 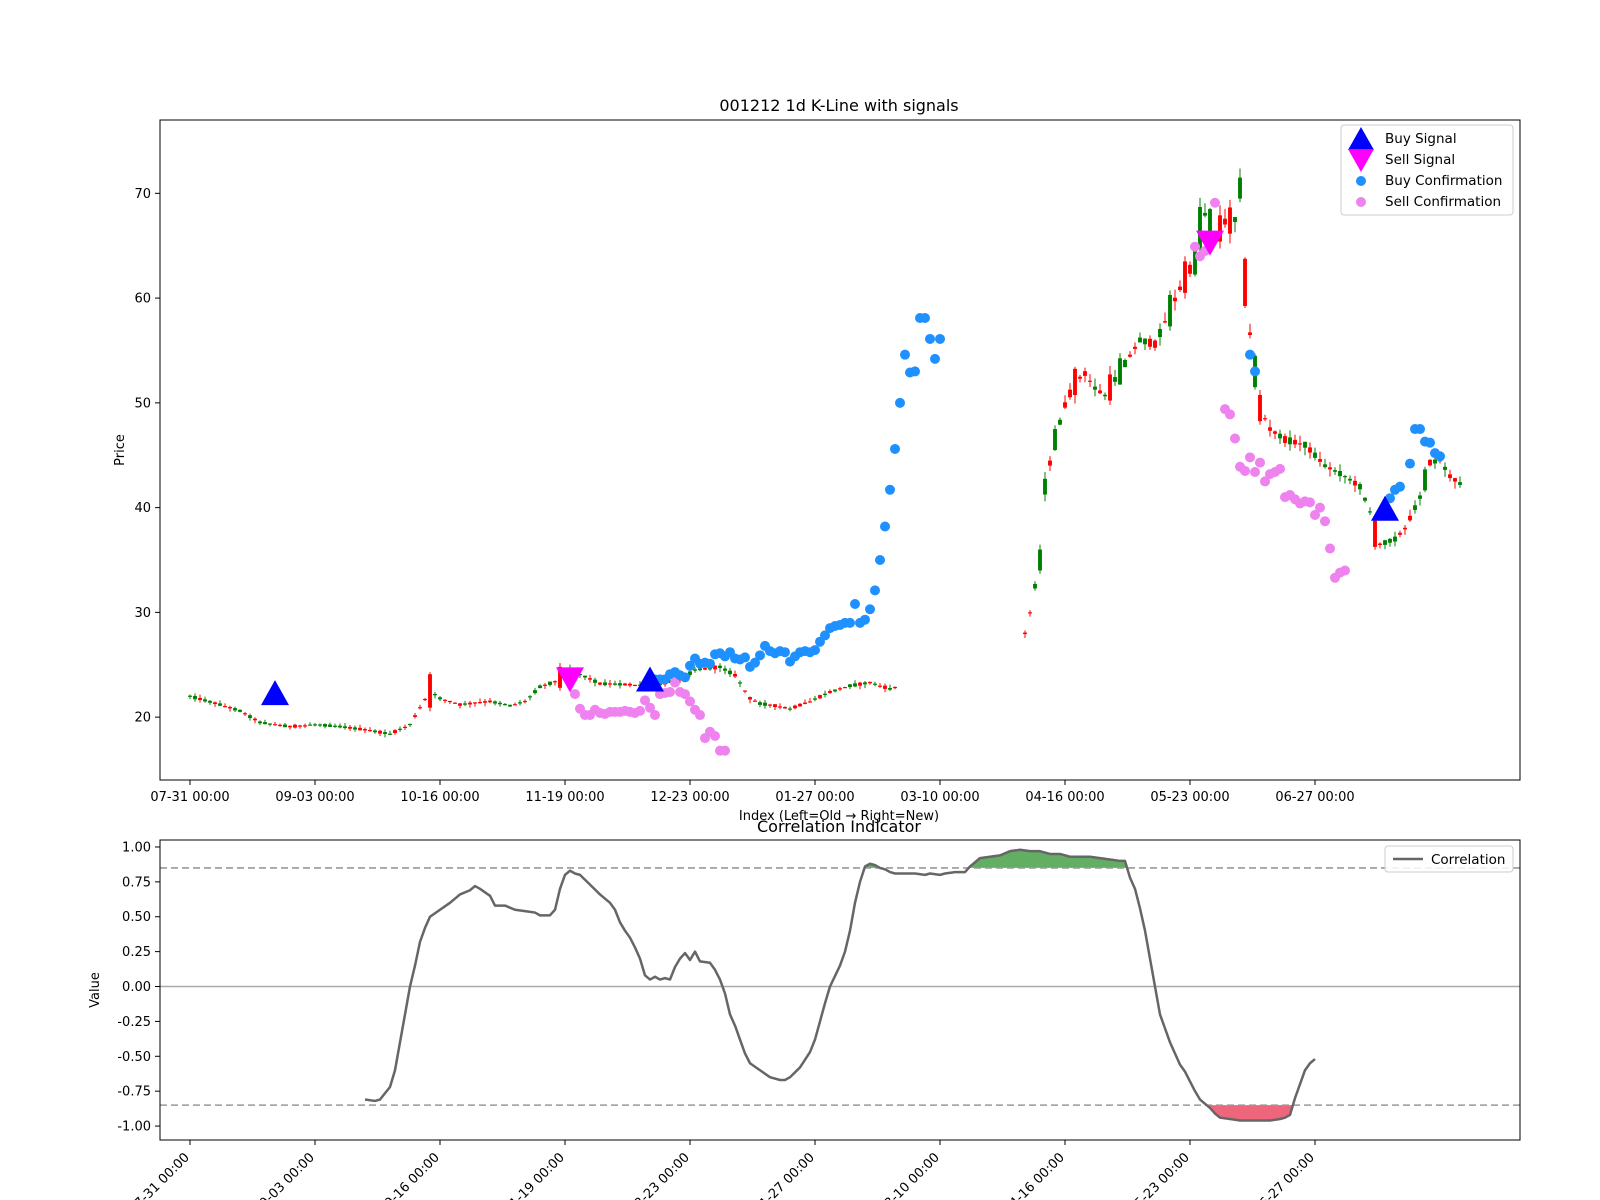 I want to click on correlation-x-tick-label: 05-23 00:00, so click(x=1159, y=1175).